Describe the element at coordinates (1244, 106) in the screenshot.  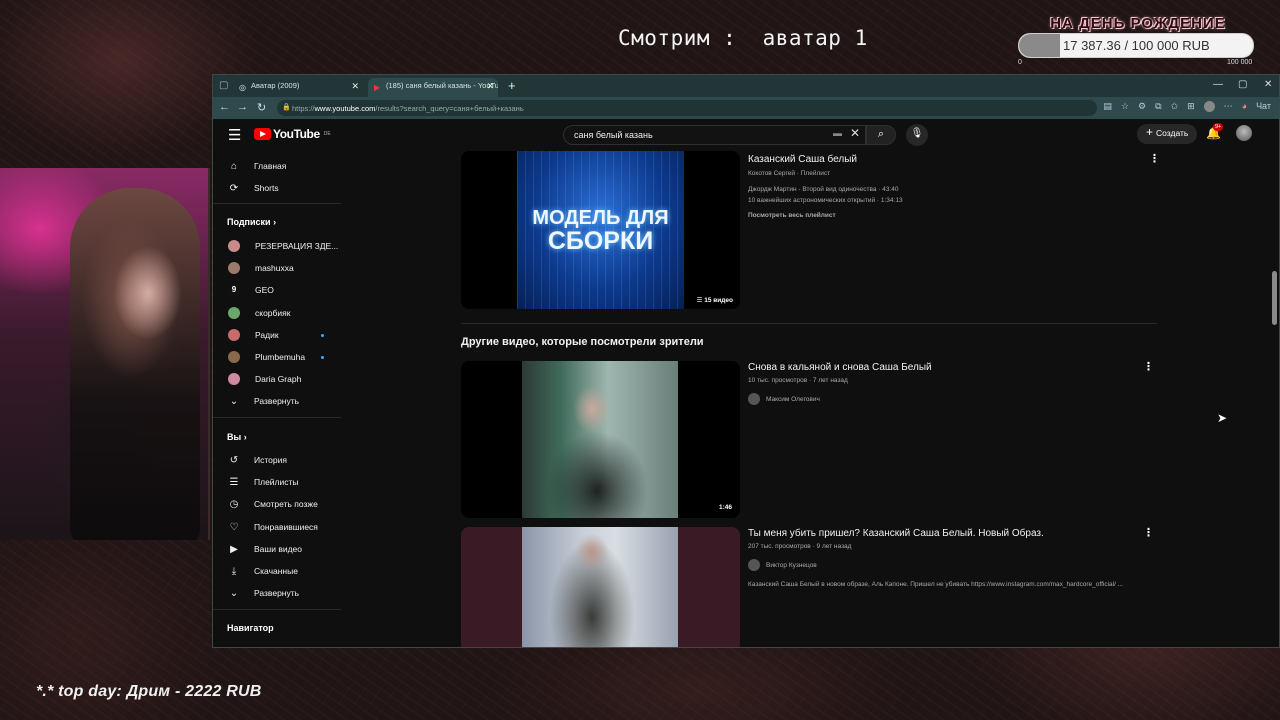
I see `copilot-icon: ◕` at that location.